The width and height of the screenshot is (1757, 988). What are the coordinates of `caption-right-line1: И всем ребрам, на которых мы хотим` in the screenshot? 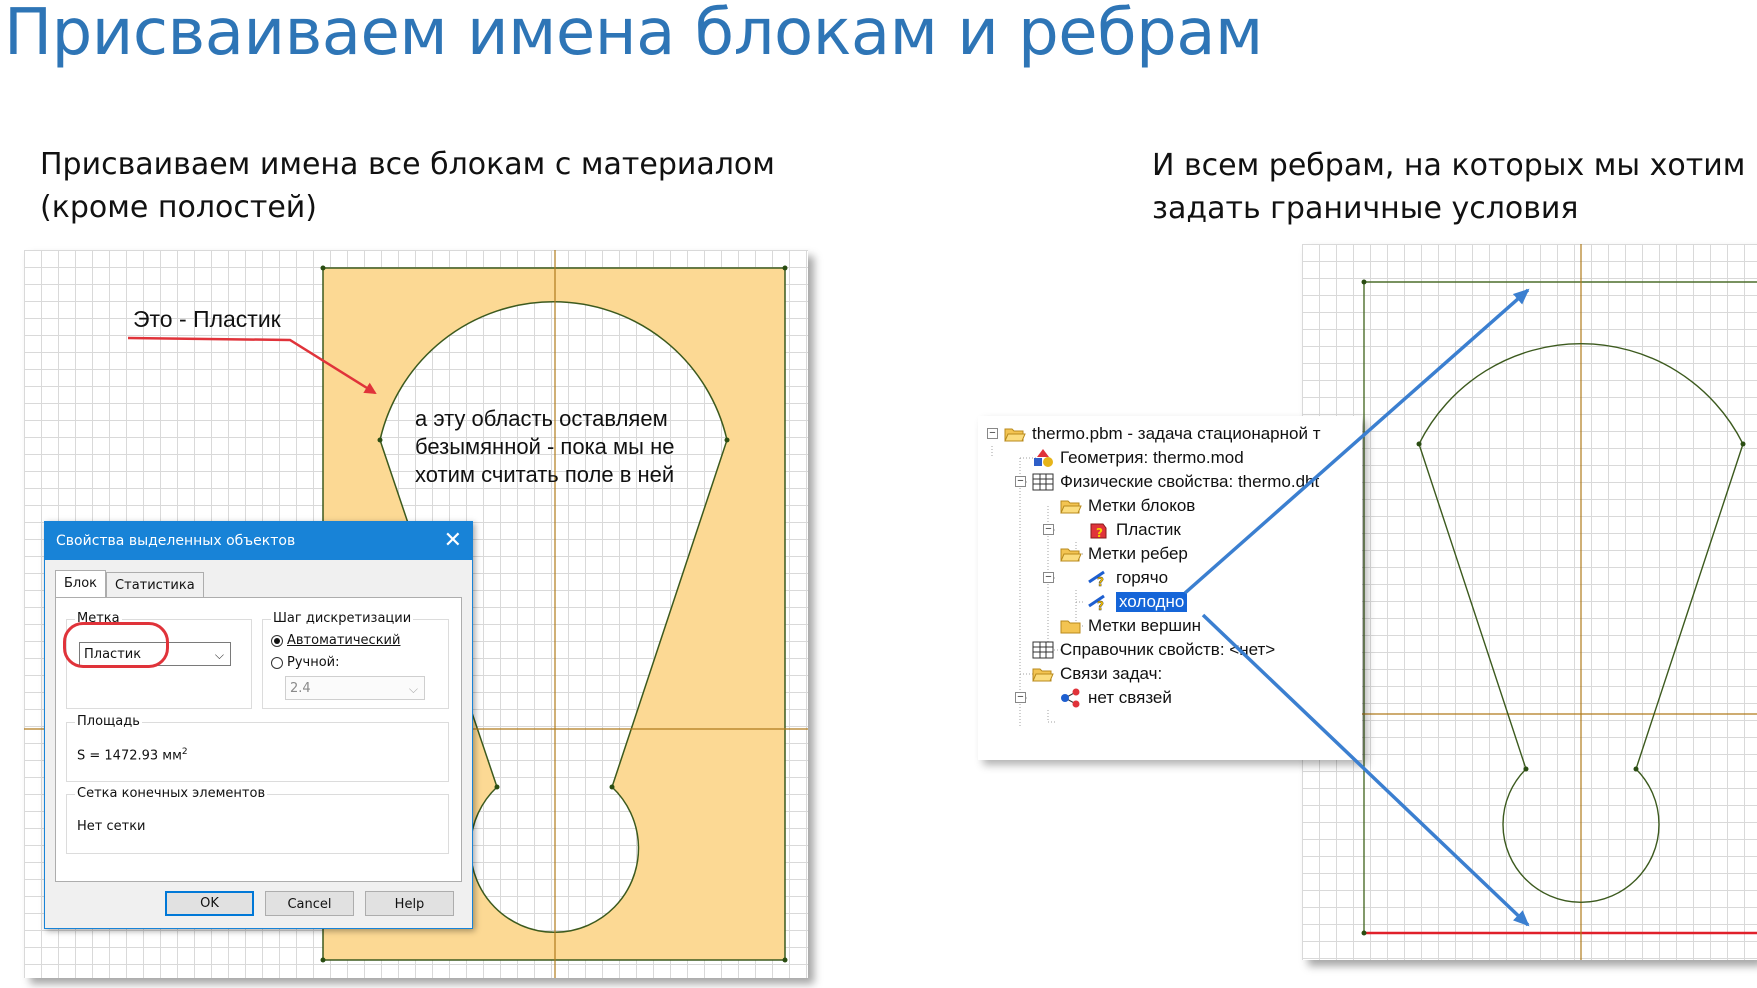 It's located at (1449, 165).